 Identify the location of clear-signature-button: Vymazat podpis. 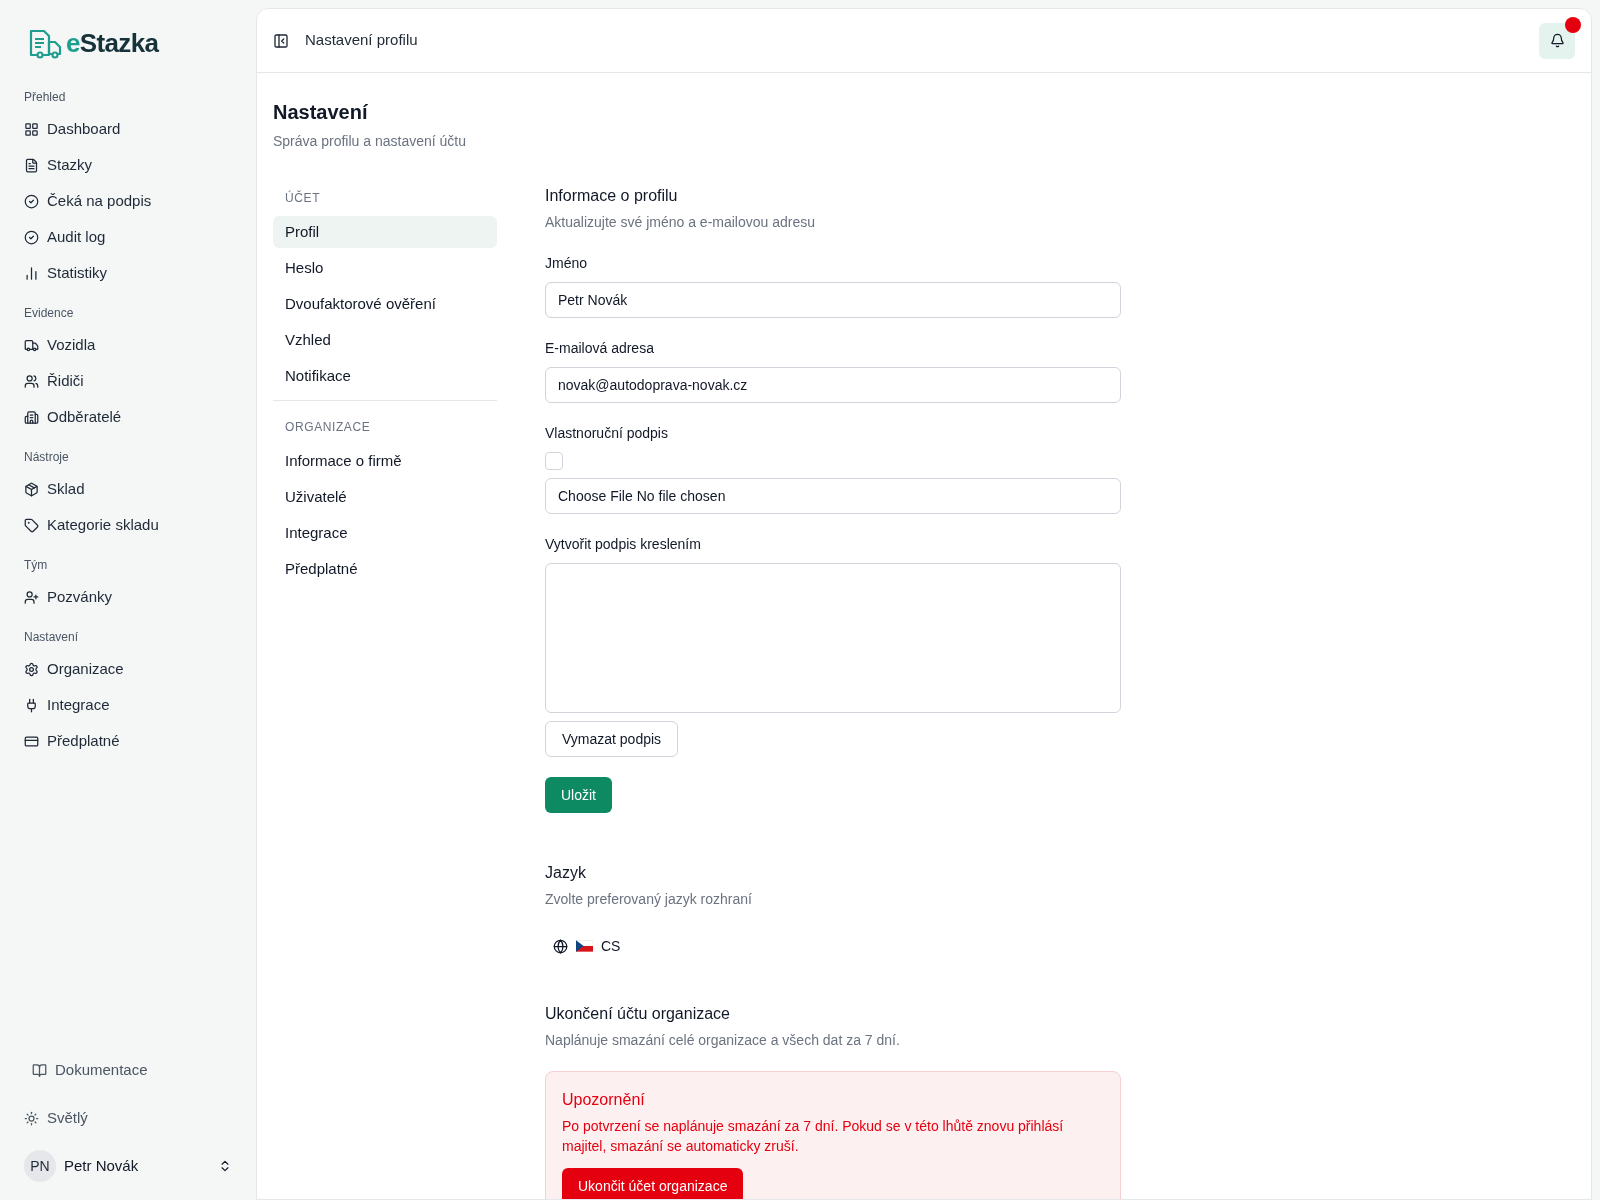
(612, 739).